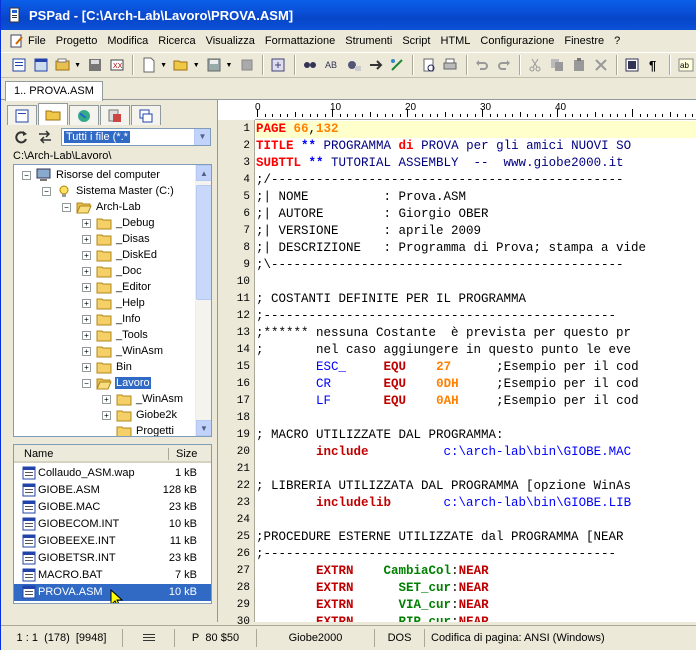  What do you see at coordinates (310, 65) in the screenshot?
I see `search-icon` at bounding box center [310, 65].